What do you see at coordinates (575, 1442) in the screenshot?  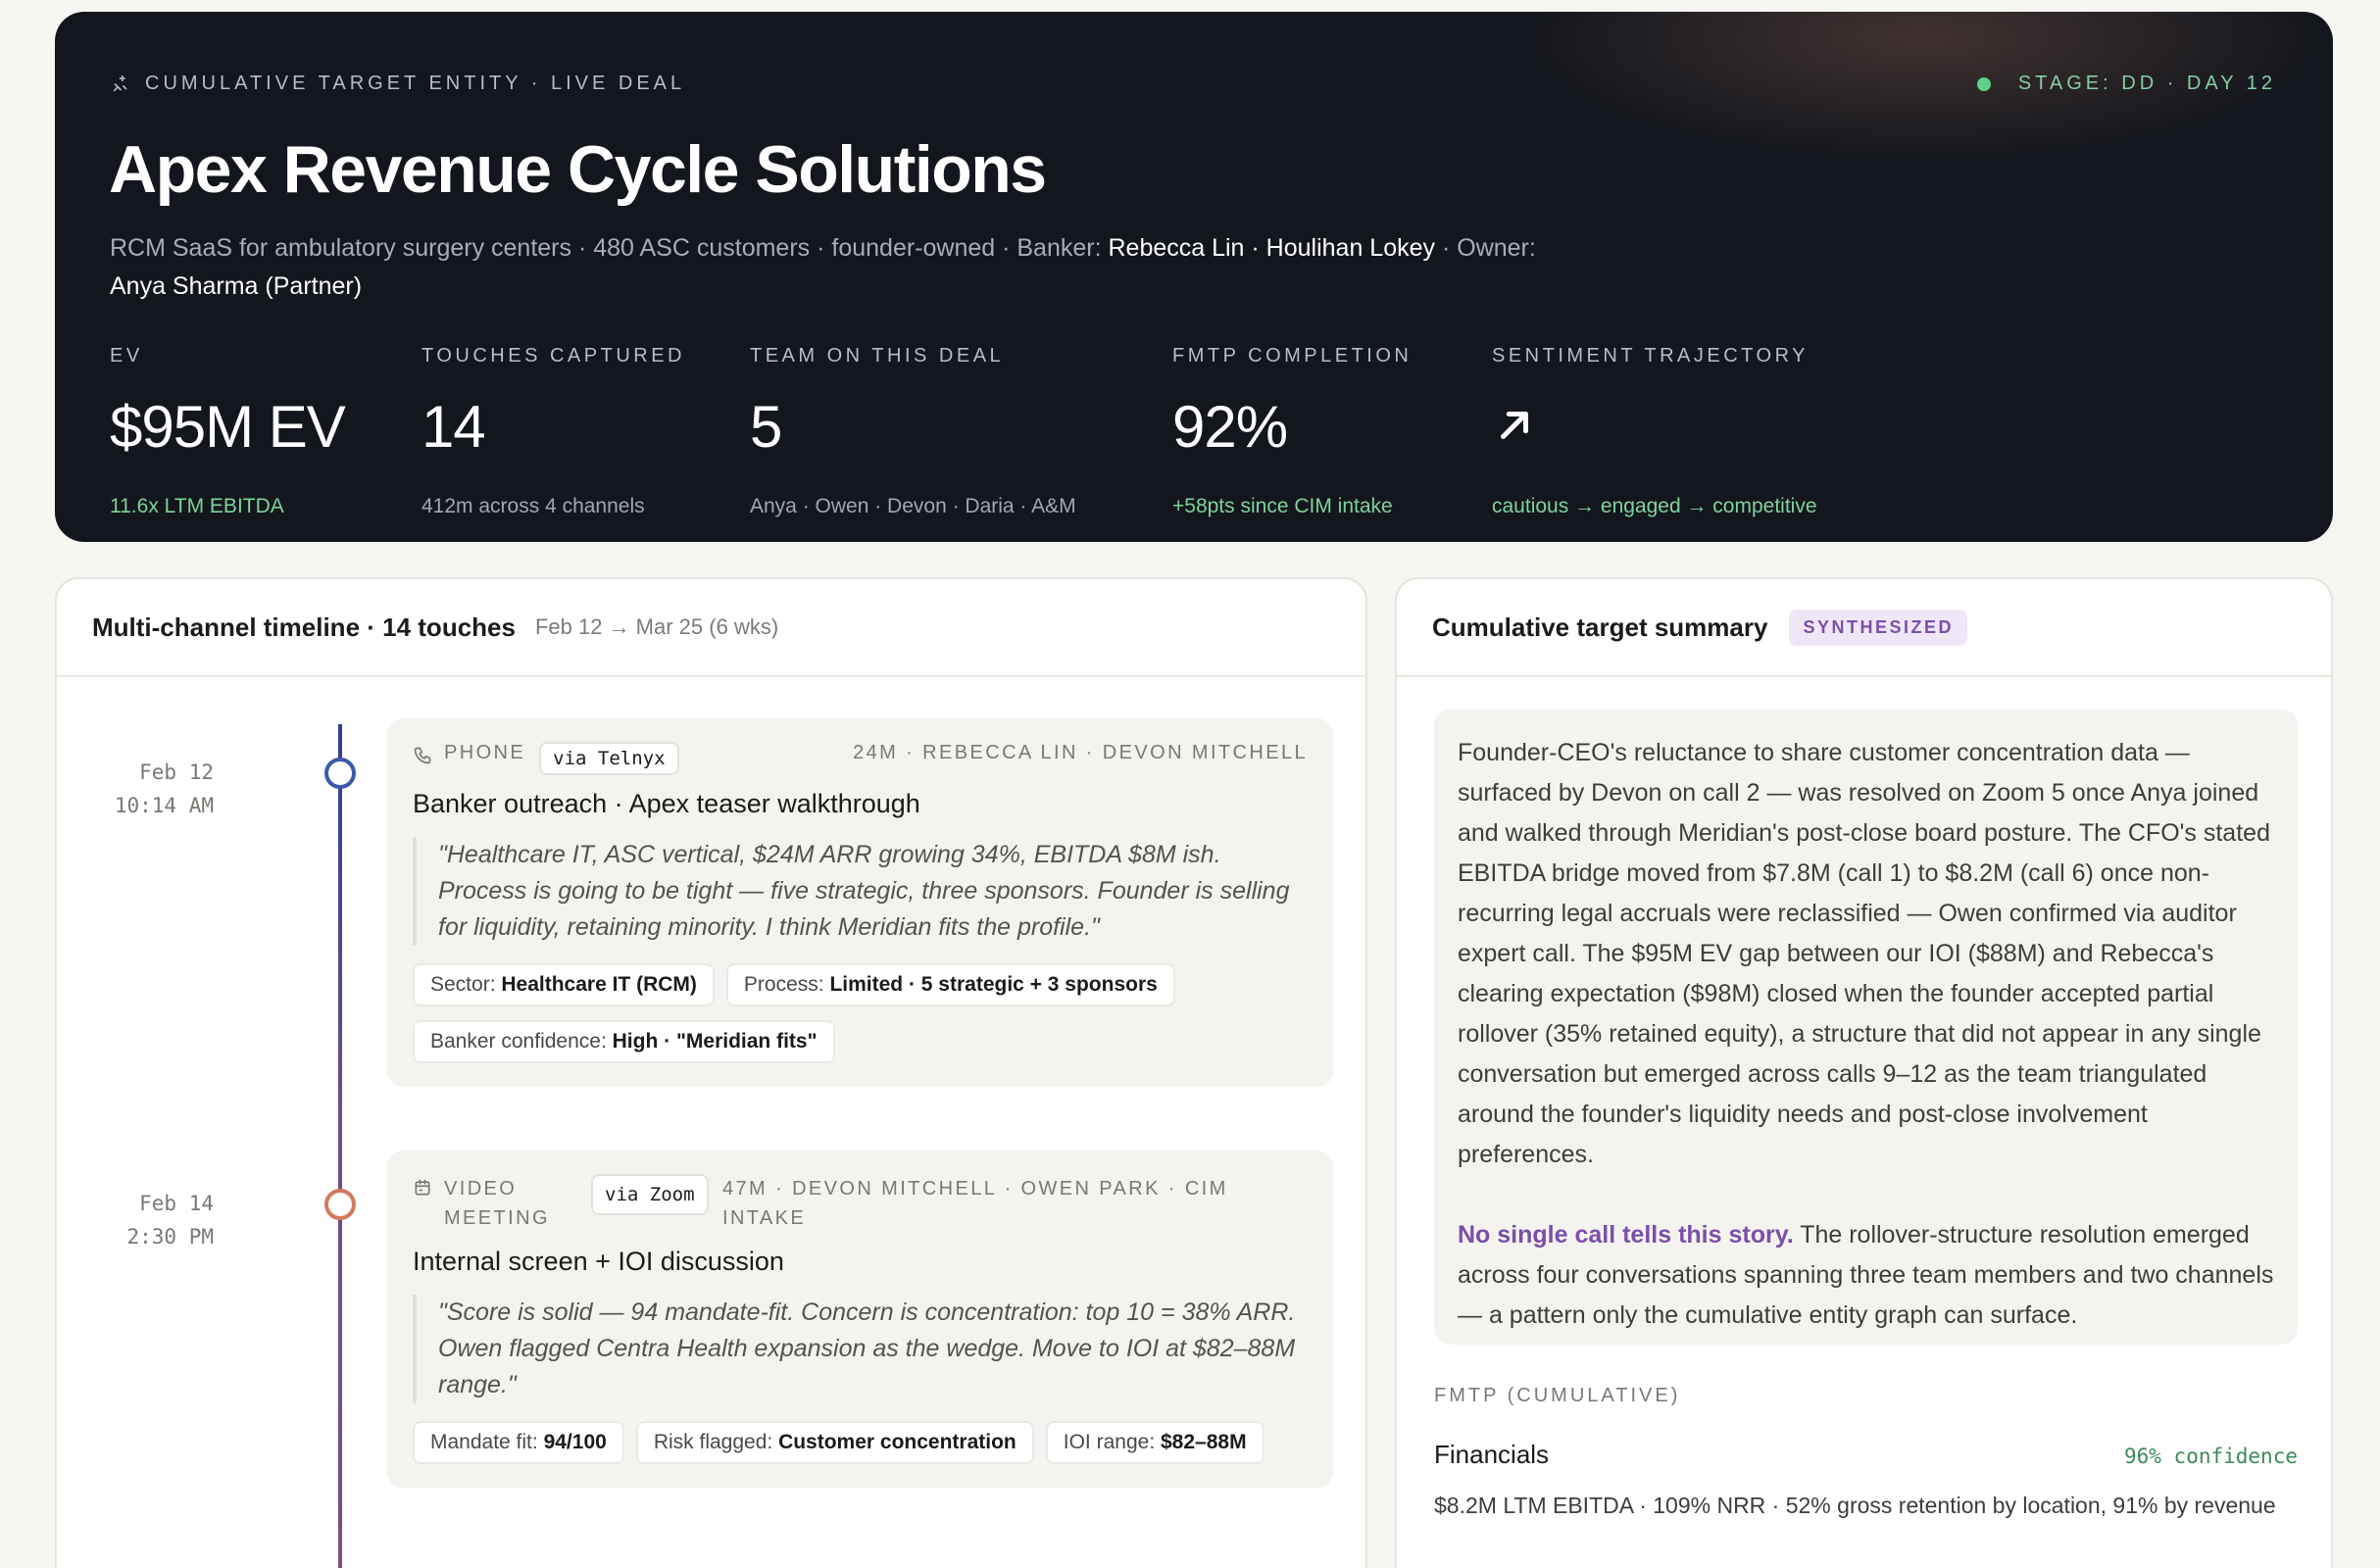 I see `tag-value: 94/100` at bounding box center [575, 1442].